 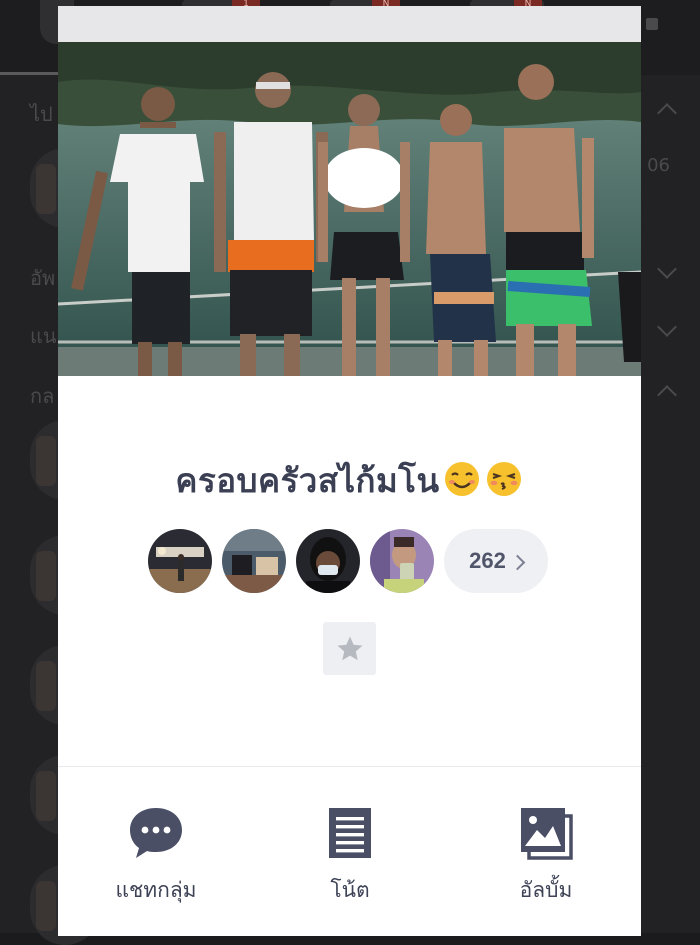 I want to click on member-count-text: 262, so click(x=487, y=560).